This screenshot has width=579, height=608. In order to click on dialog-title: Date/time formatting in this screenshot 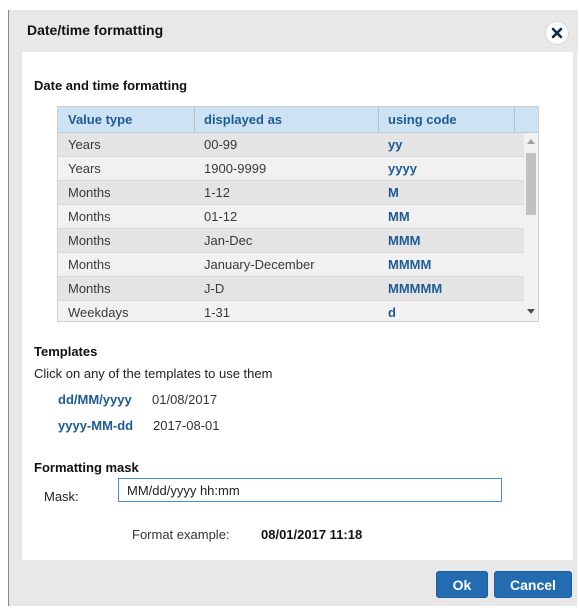, I will do `click(95, 30)`.